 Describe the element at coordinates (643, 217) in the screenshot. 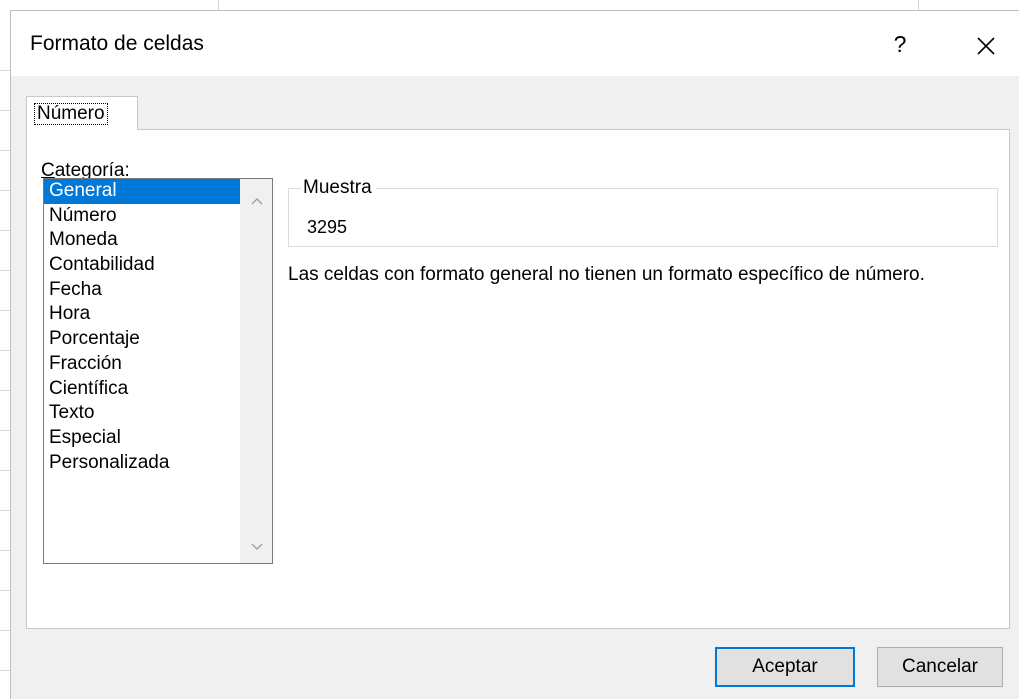

I see `sample-groupbox` at that location.